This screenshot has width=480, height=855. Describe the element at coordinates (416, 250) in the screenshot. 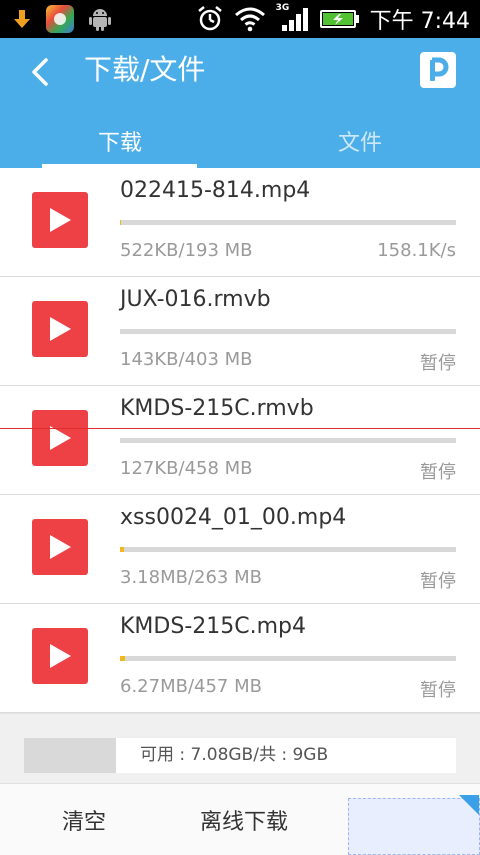

I see `download-speed: 158.1K/s` at that location.